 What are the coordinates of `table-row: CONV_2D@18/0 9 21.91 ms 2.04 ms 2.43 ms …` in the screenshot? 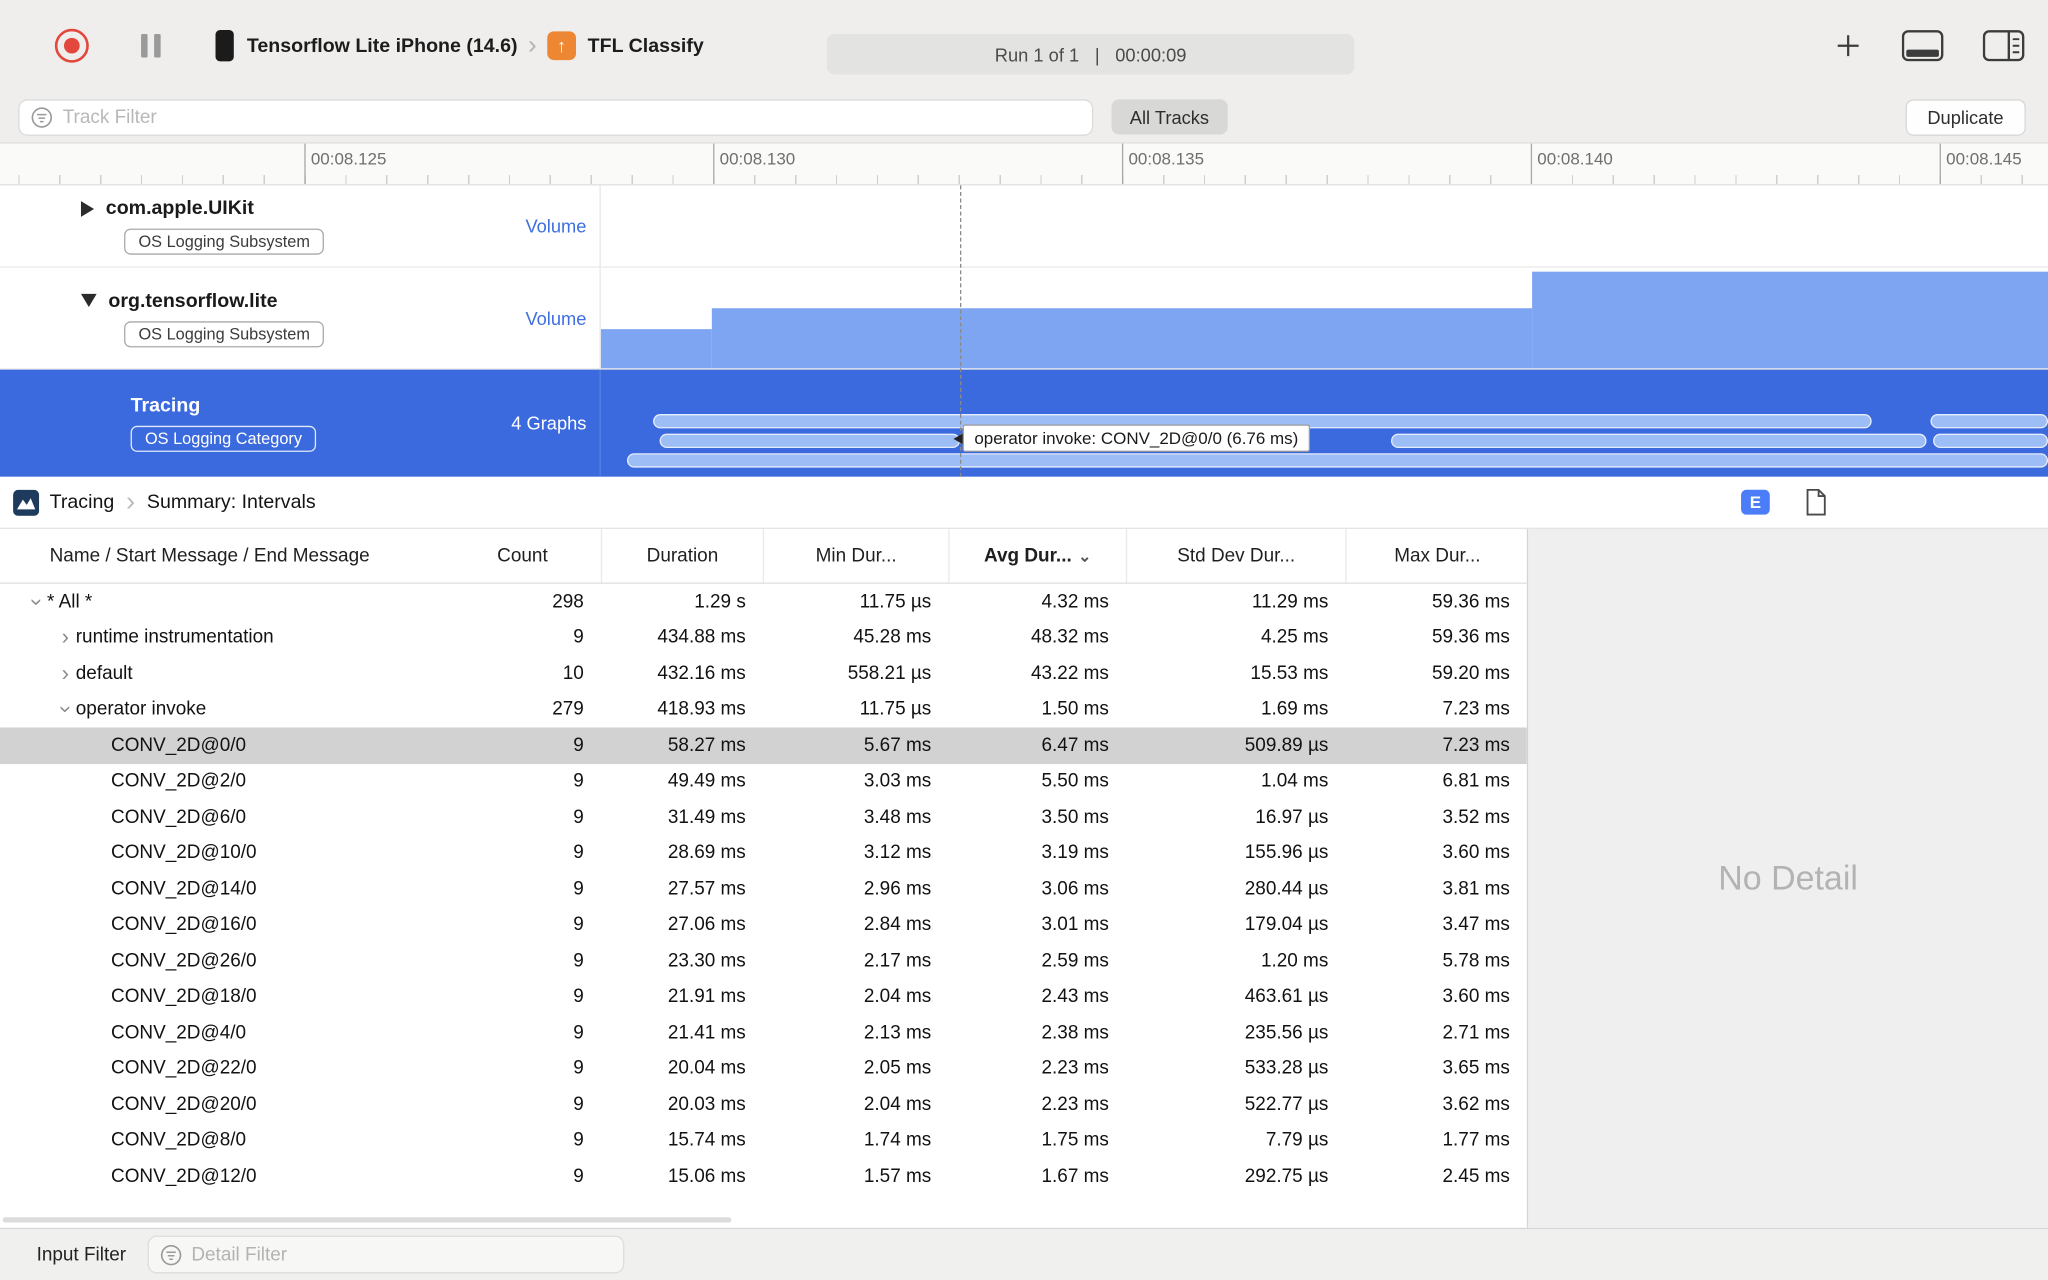 It's located at (763, 997).